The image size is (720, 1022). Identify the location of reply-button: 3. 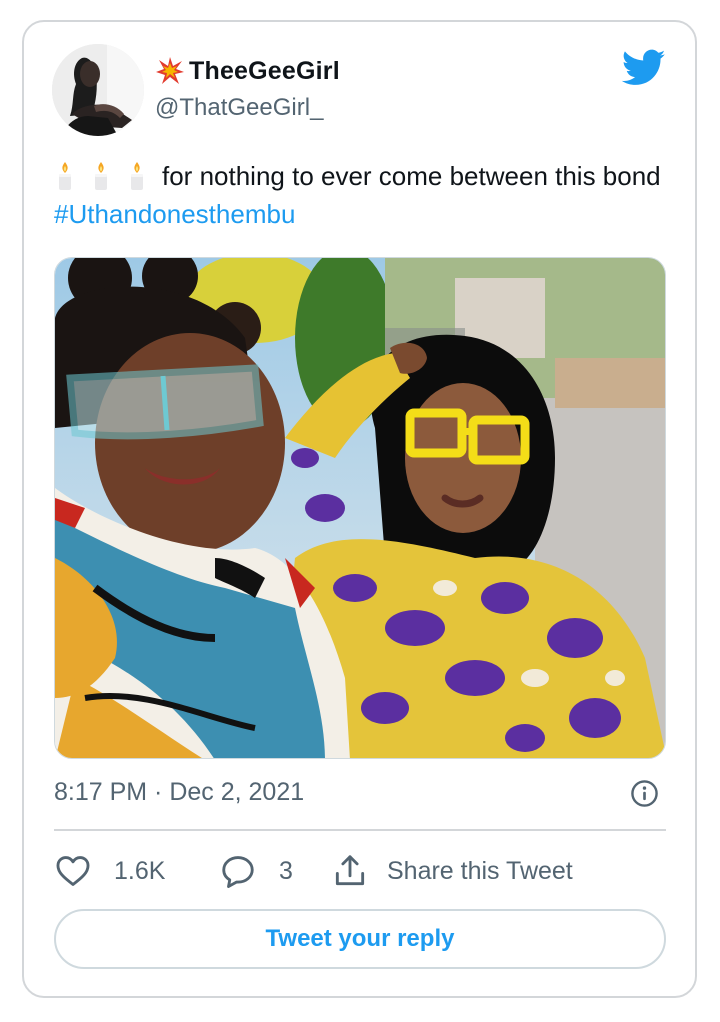
(256, 871).